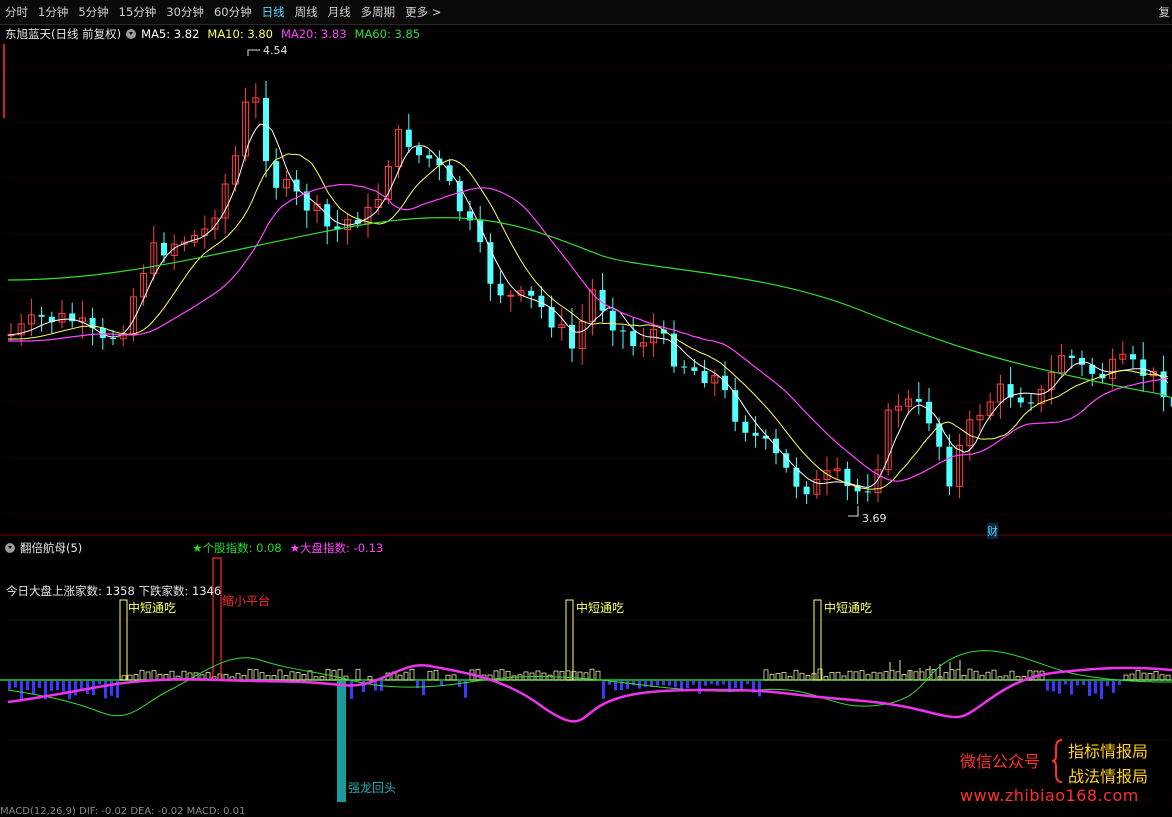  Describe the element at coordinates (246, 601) in the screenshot. I see `signal-label-2: 缩小平台` at that location.